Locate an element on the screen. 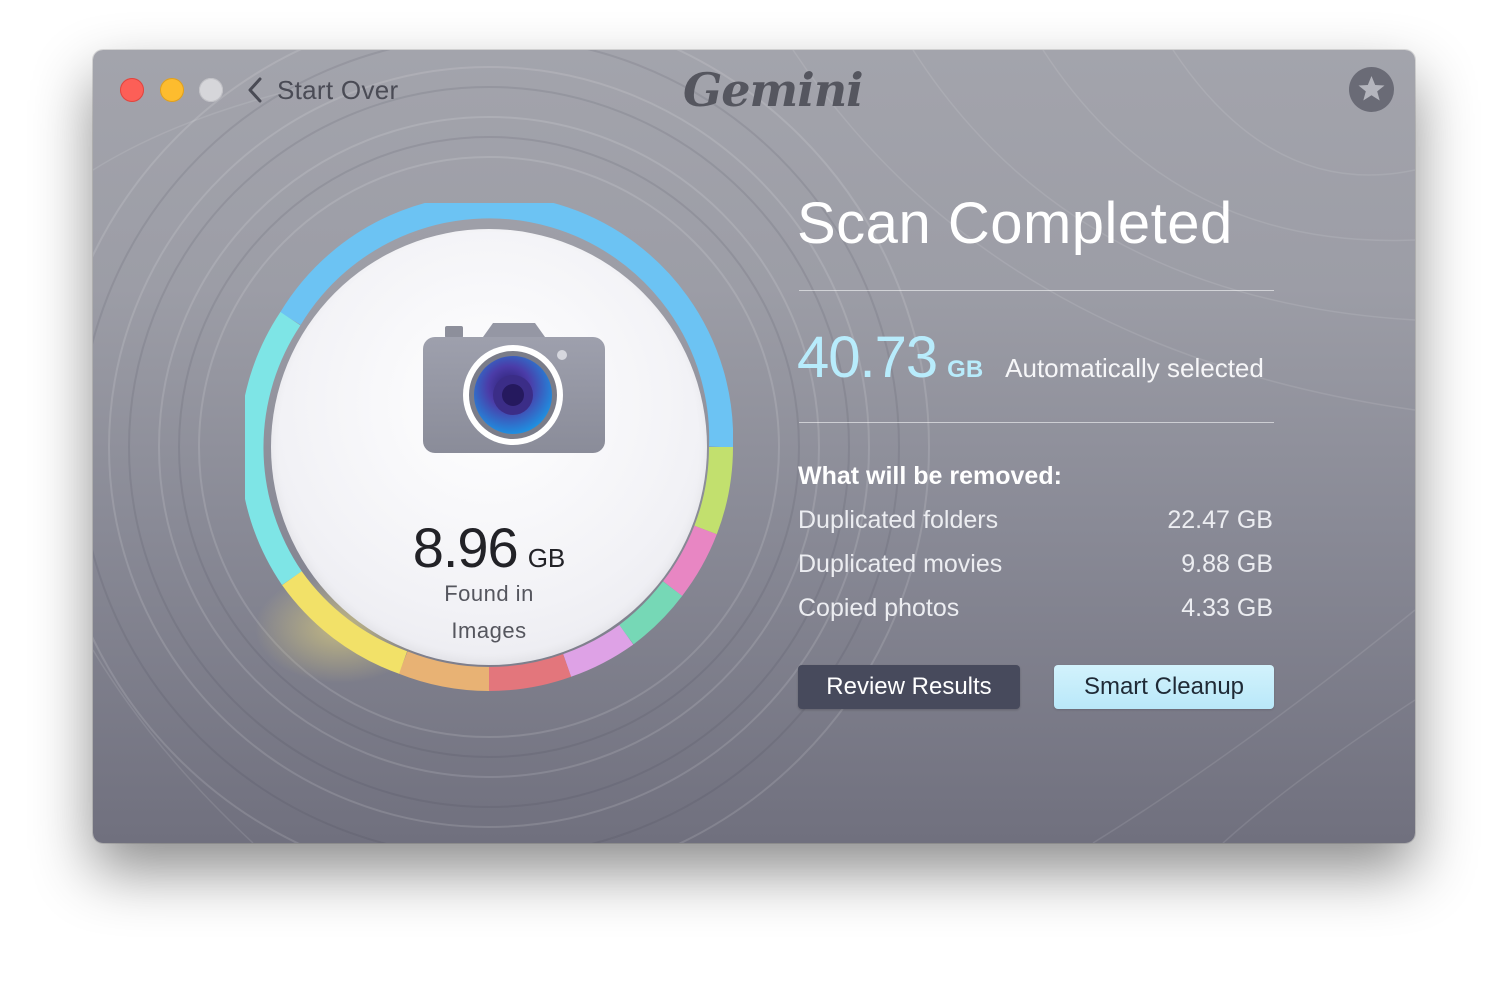 The image size is (1510, 990). found-caption-line1: Found in is located at coordinates (489, 593).